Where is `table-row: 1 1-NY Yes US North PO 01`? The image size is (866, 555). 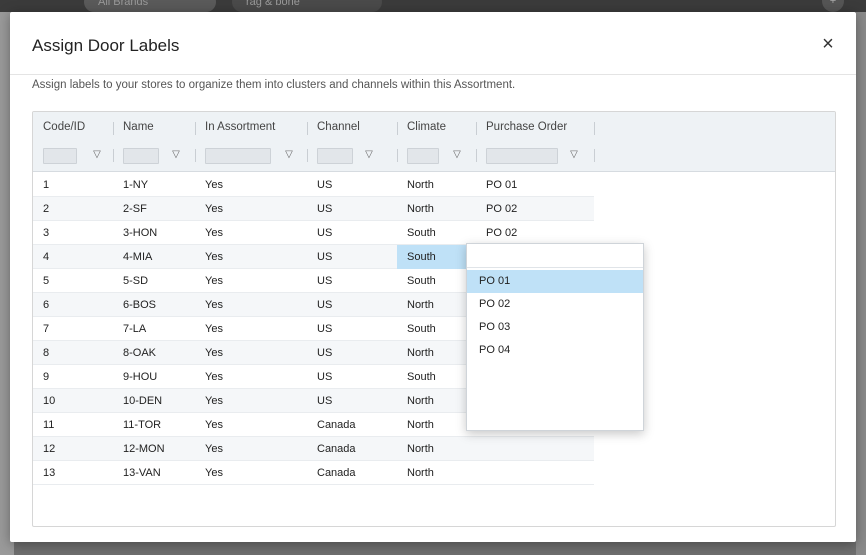 table-row: 1 1-NY Yes US North PO 01 is located at coordinates (313, 185).